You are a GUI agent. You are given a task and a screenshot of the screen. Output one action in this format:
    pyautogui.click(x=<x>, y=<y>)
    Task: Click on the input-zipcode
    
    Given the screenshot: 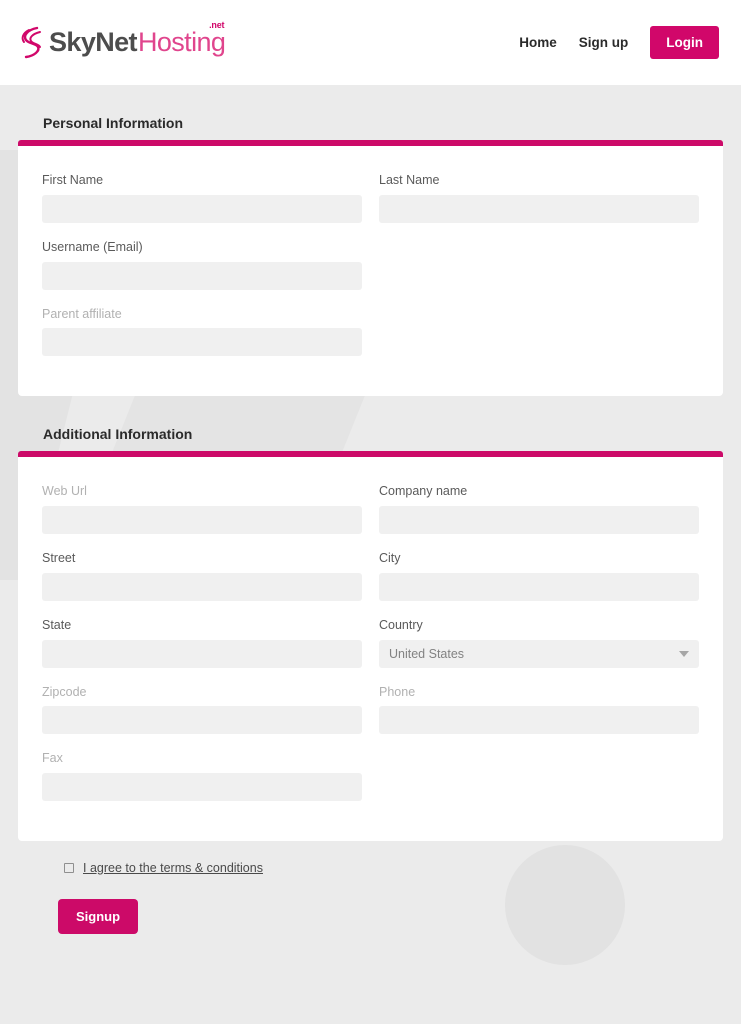 What is the action you would take?
    pyautogui.click(x=202, y=720)
    